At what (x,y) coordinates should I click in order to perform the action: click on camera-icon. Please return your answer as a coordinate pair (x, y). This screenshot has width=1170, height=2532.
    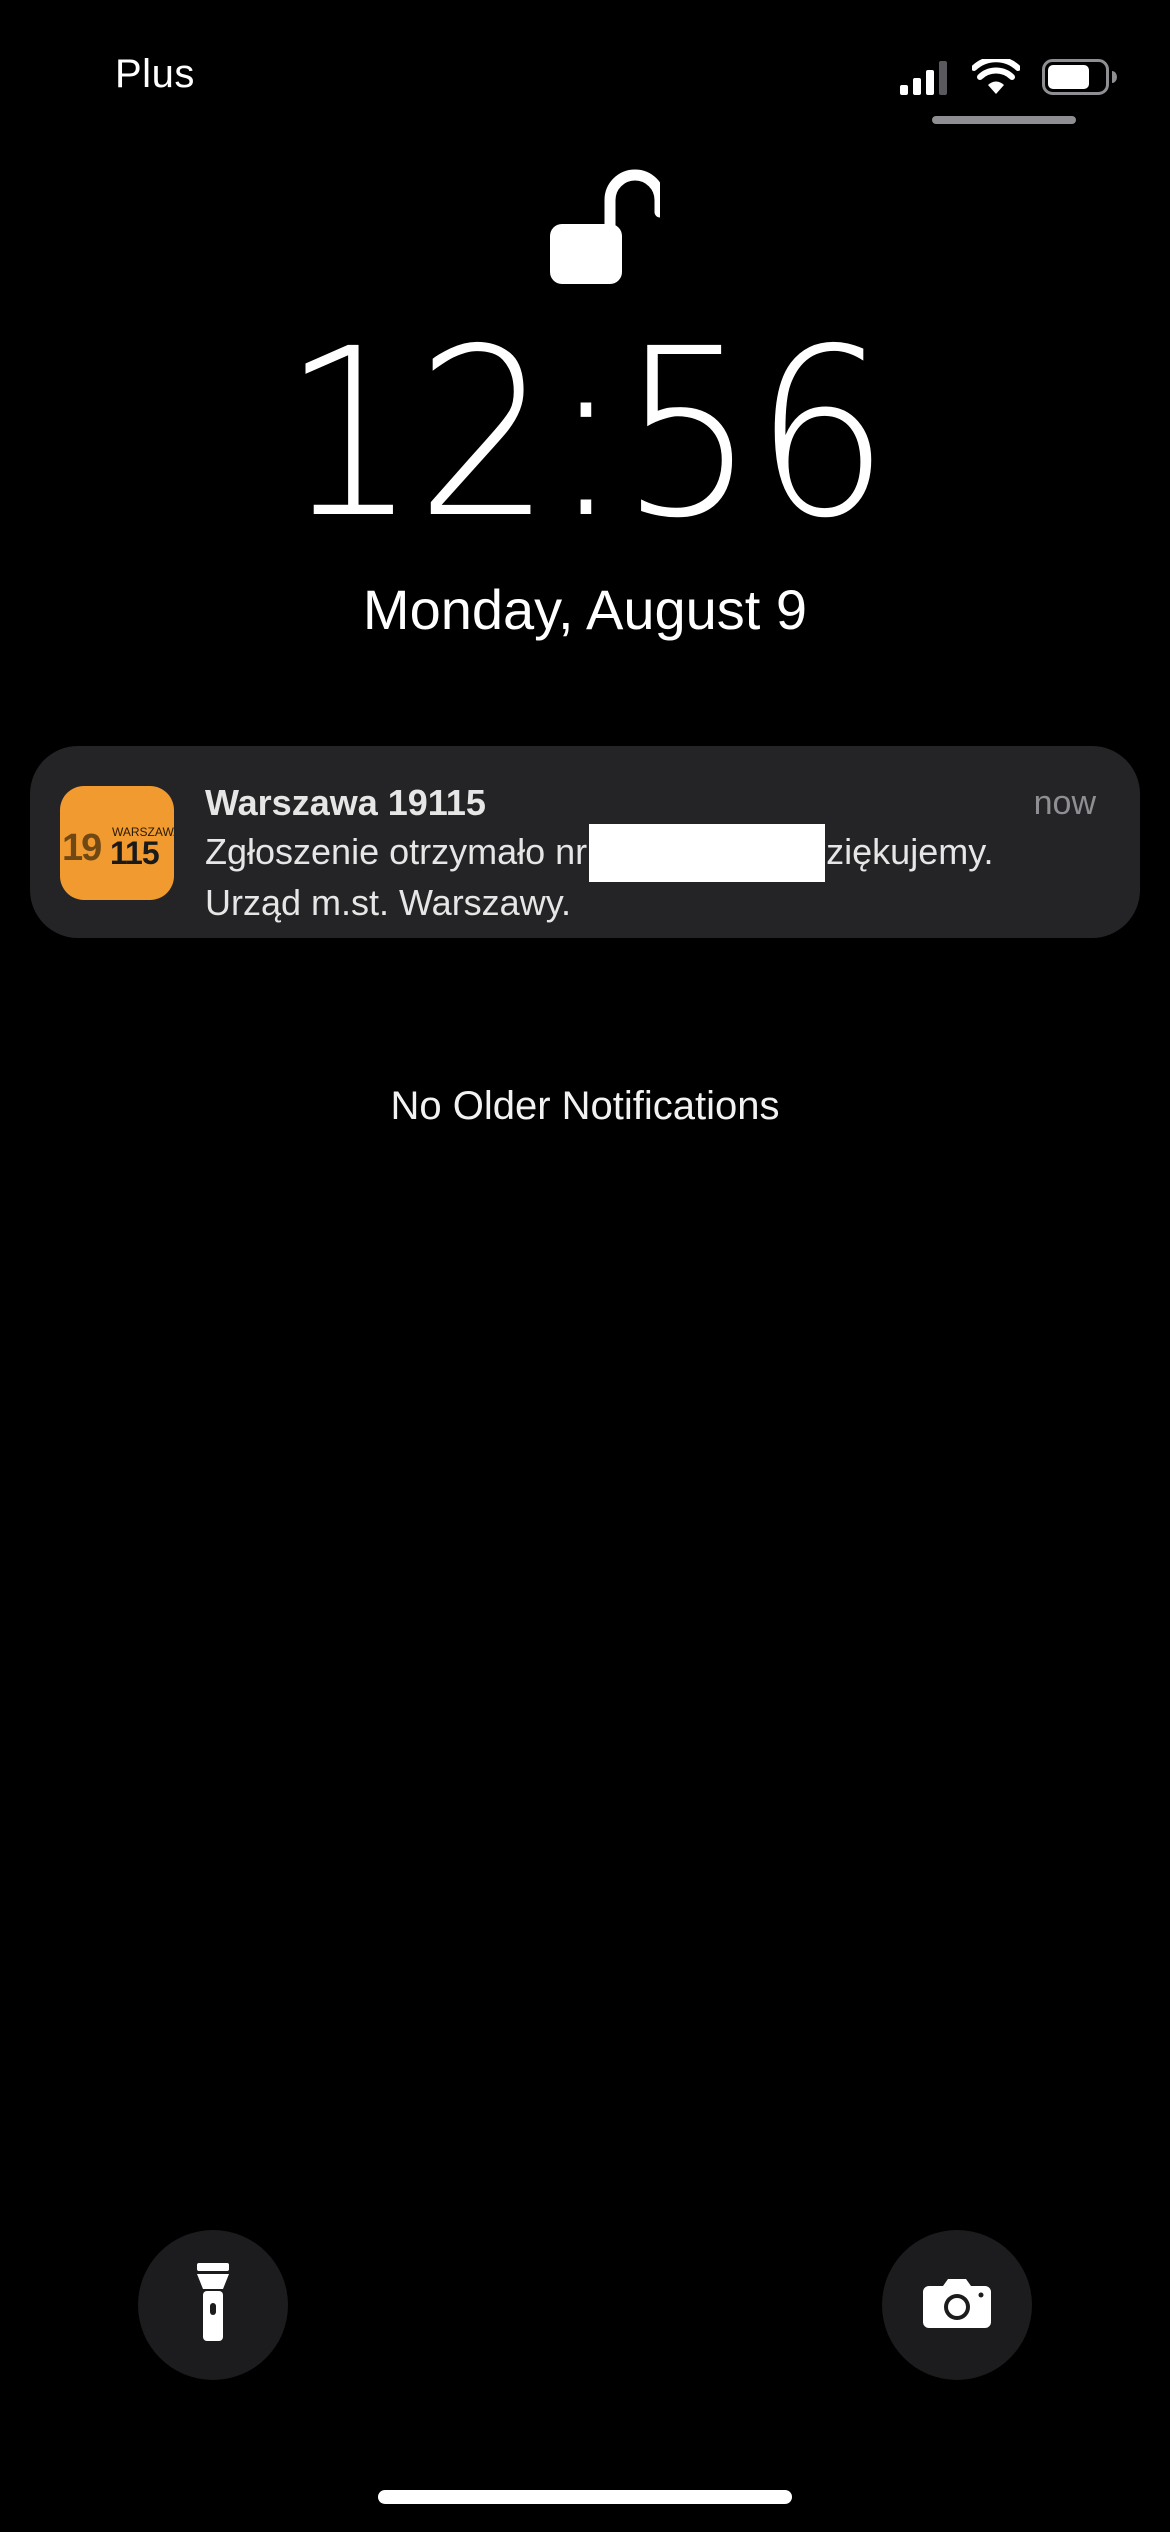
    Looking at the image, I should click on (957, 2305).